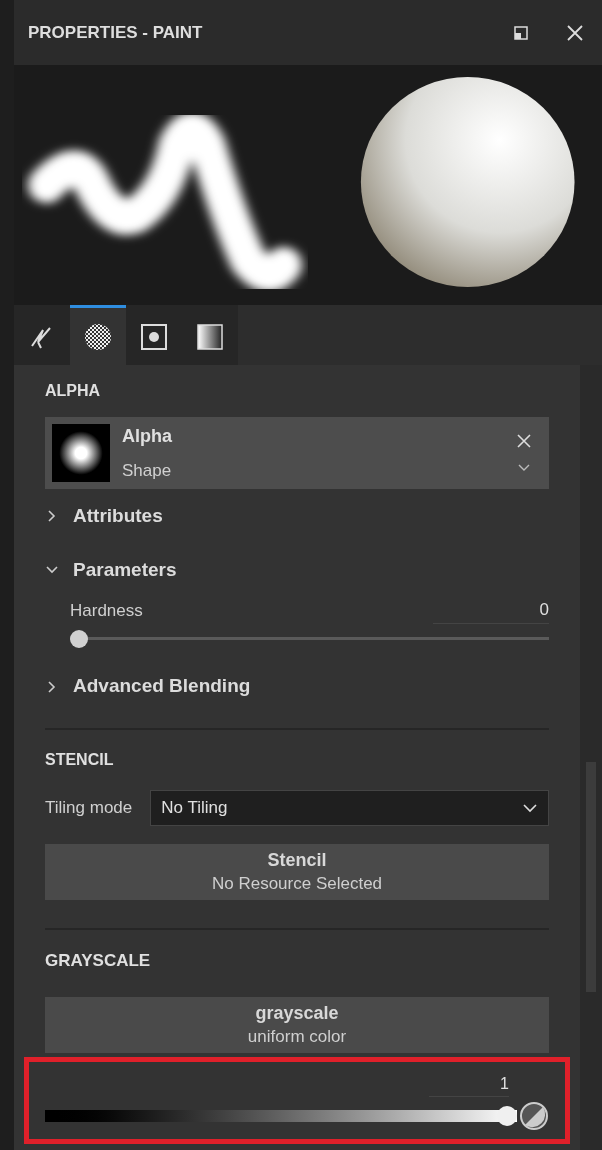 This screenshot has width=602, height=1150. I want to click on resource-type: Shape, so click(147, 470).